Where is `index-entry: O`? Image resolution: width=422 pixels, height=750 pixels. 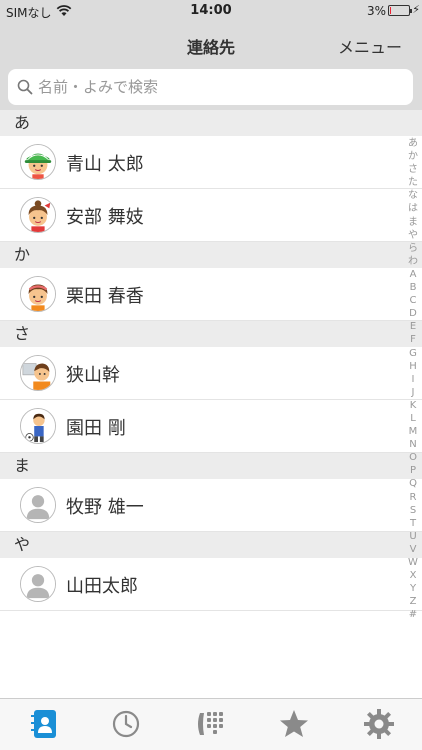 index-entry: O is located at coordinates (413, 457).